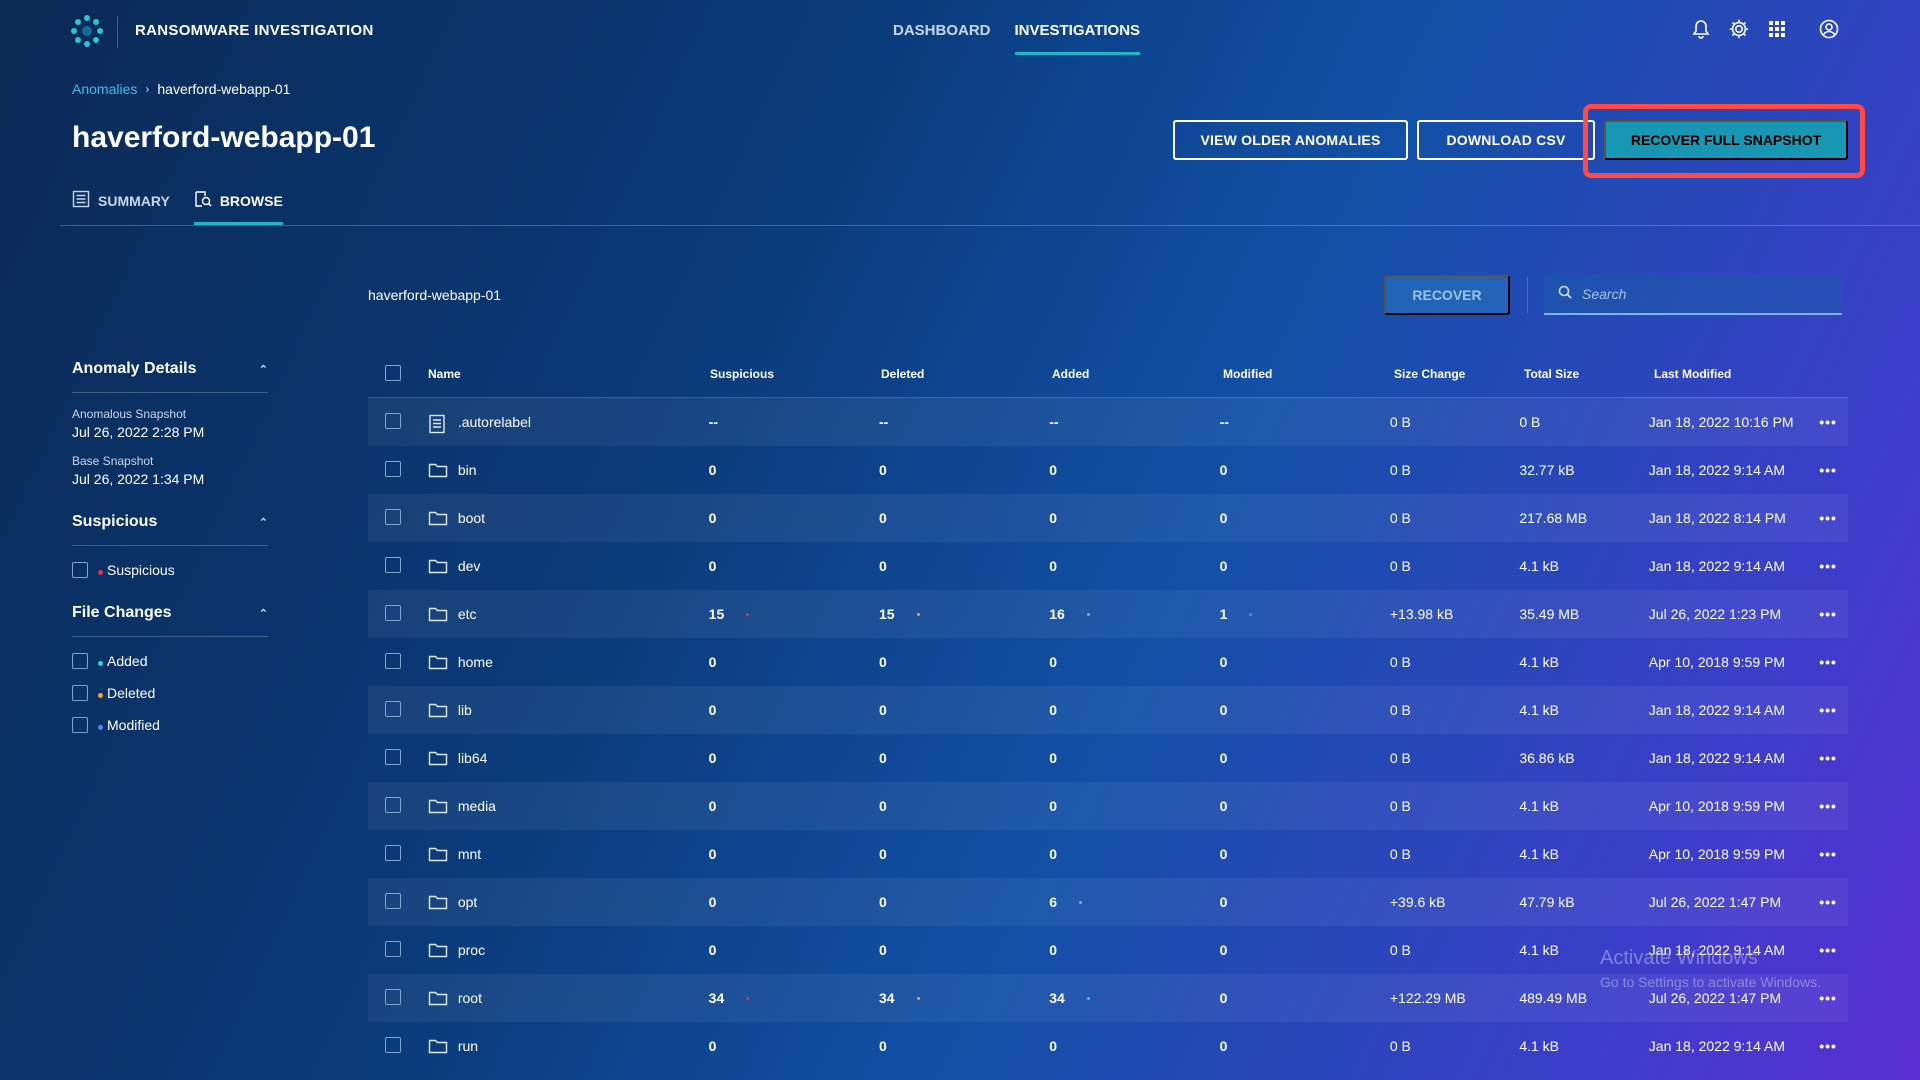  I want to click on filter-deleted: Deleted, so click(170, 693).